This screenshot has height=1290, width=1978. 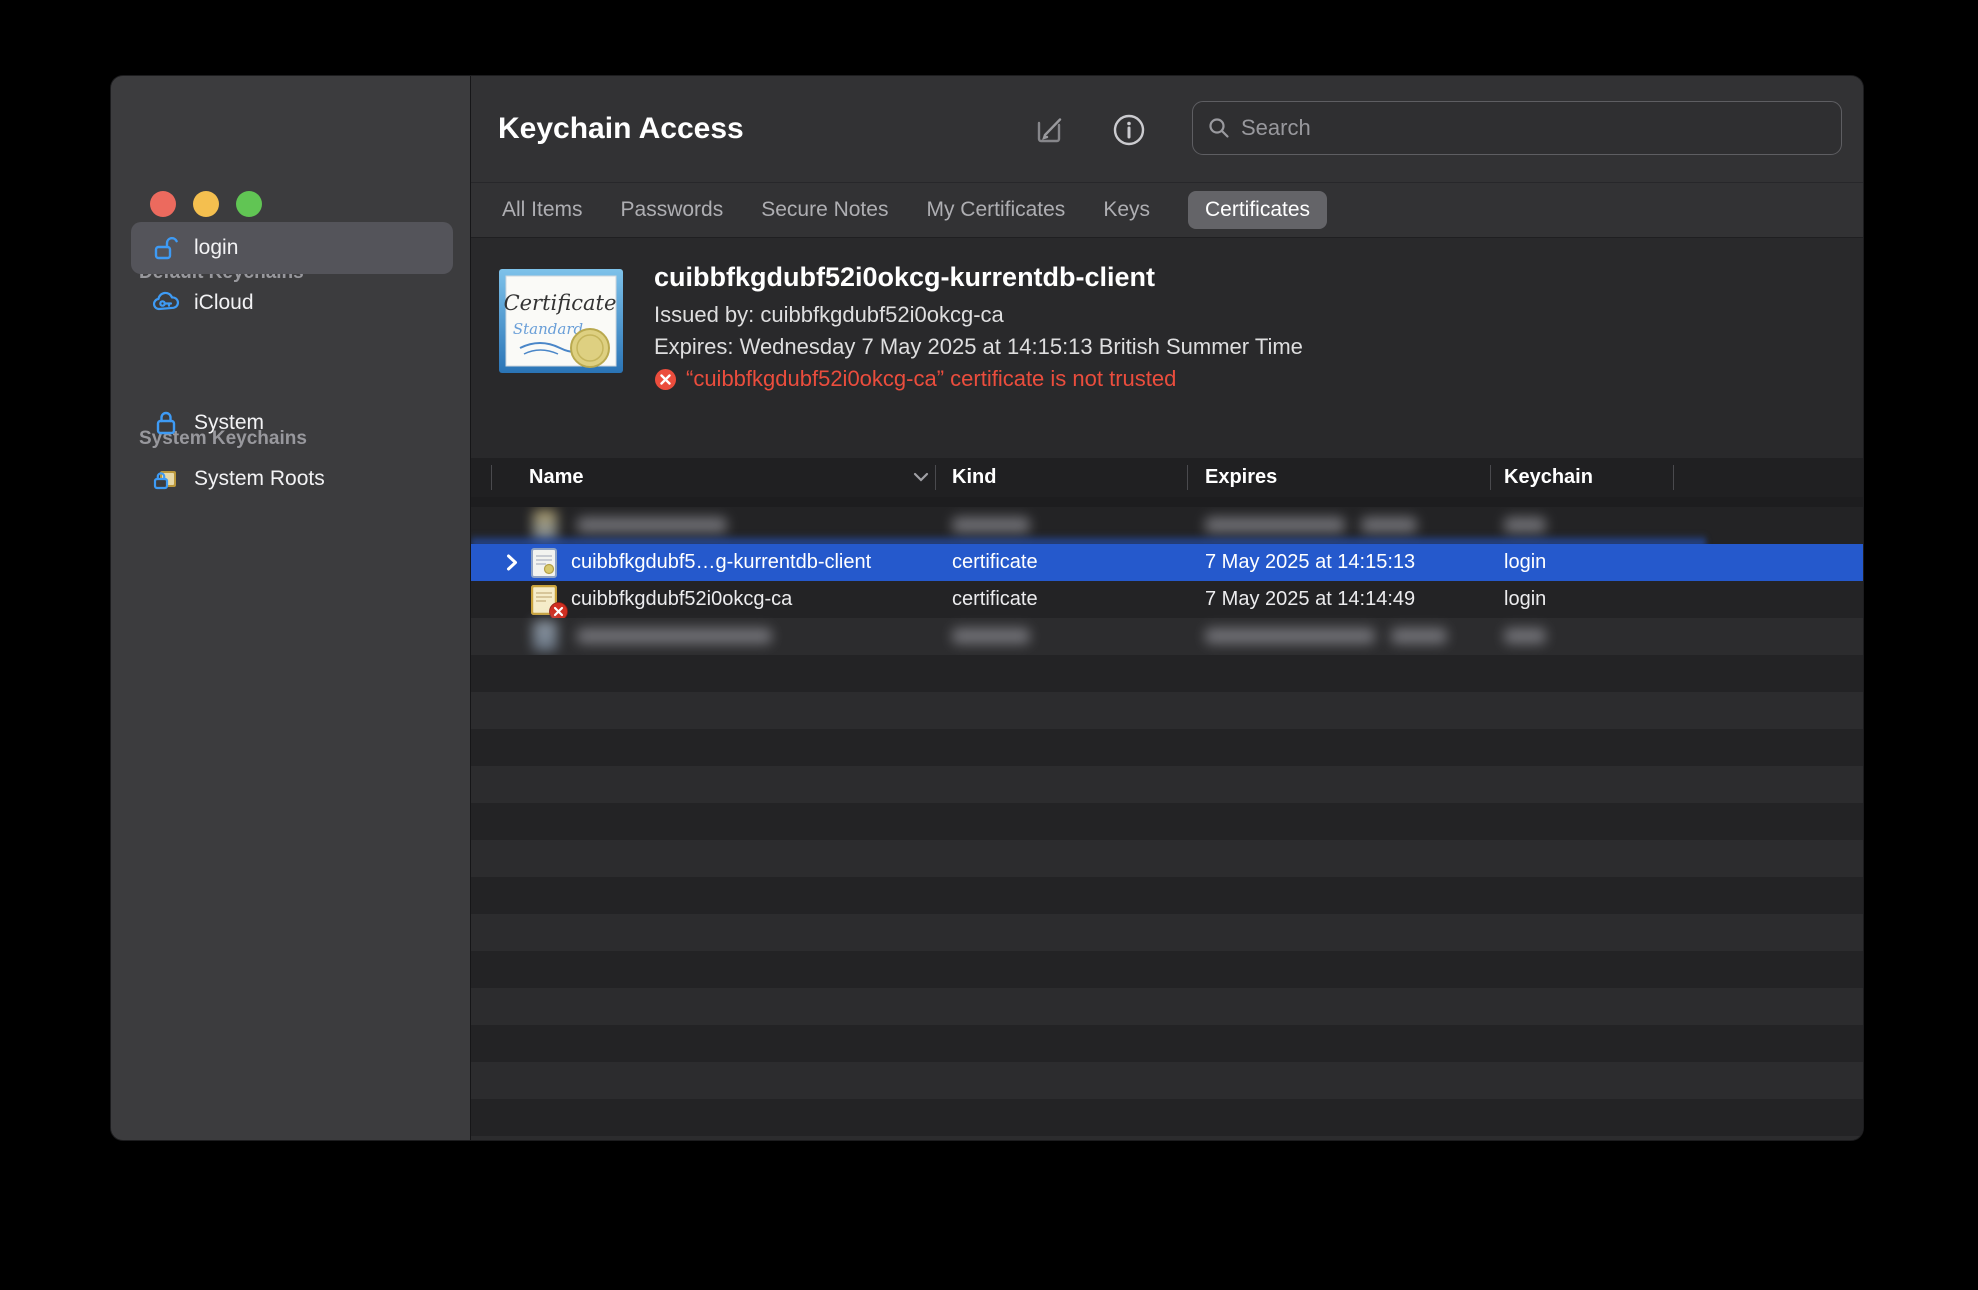 I want to click on column-header-kind: Kind, so click(x=974, y=477).